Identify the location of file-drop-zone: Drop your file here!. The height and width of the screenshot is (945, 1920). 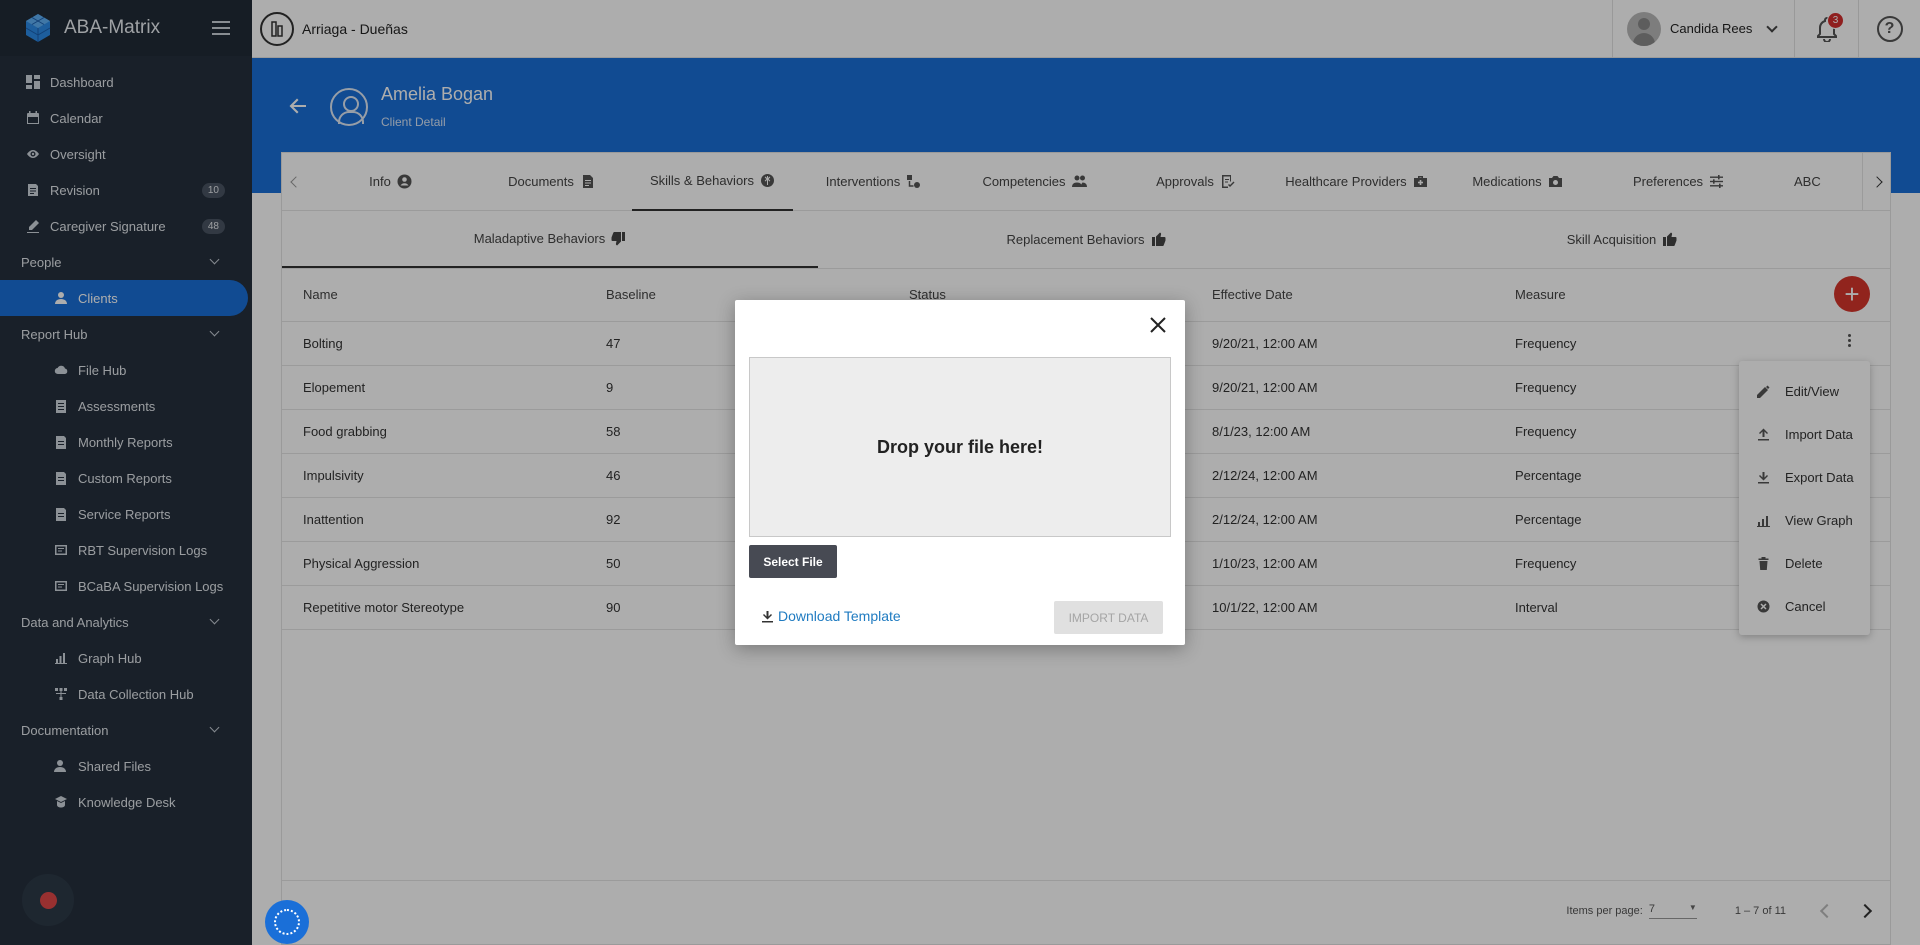
(960, 447).